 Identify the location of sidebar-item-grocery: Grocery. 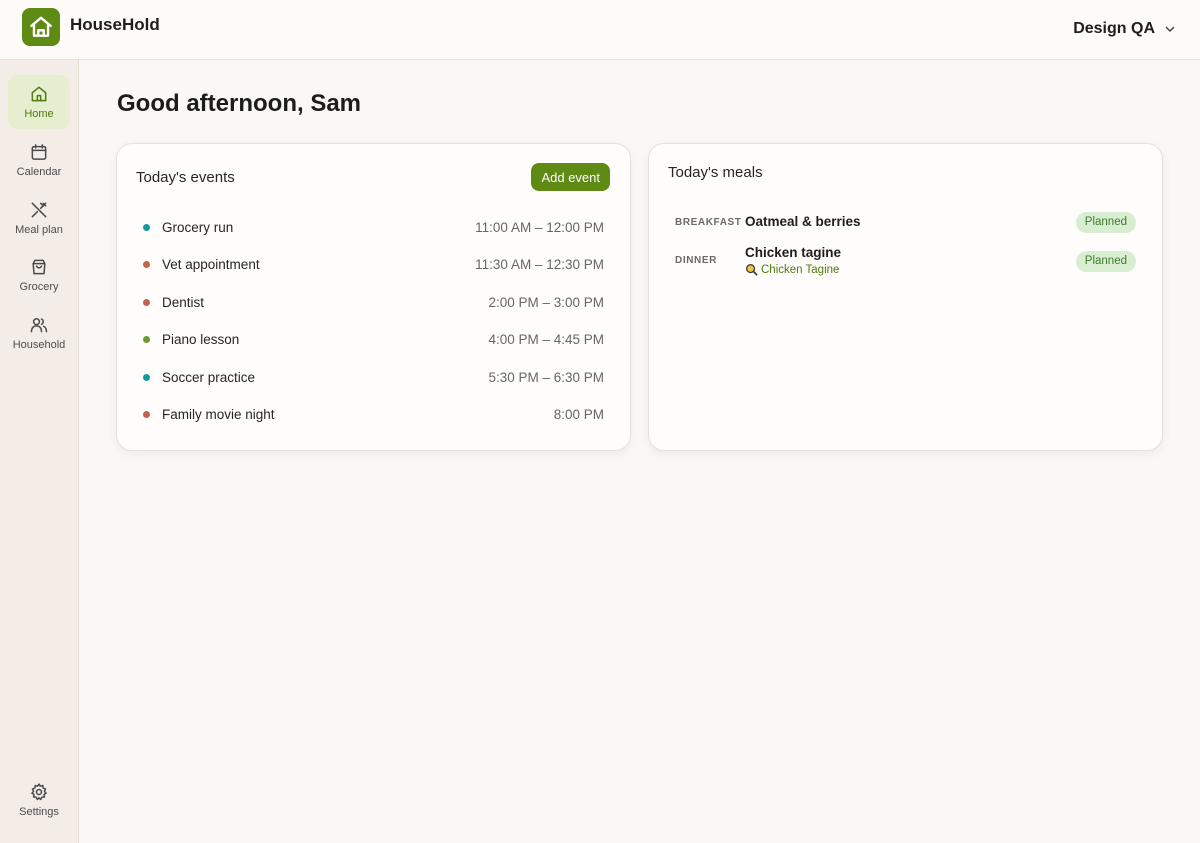
(39, 275).